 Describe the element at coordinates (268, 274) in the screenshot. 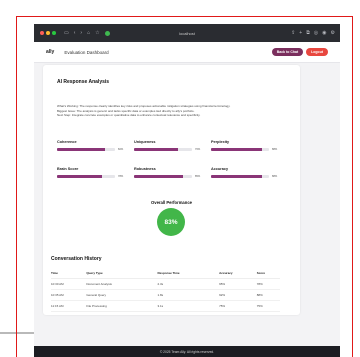

I see `column-header: Score` at that location.